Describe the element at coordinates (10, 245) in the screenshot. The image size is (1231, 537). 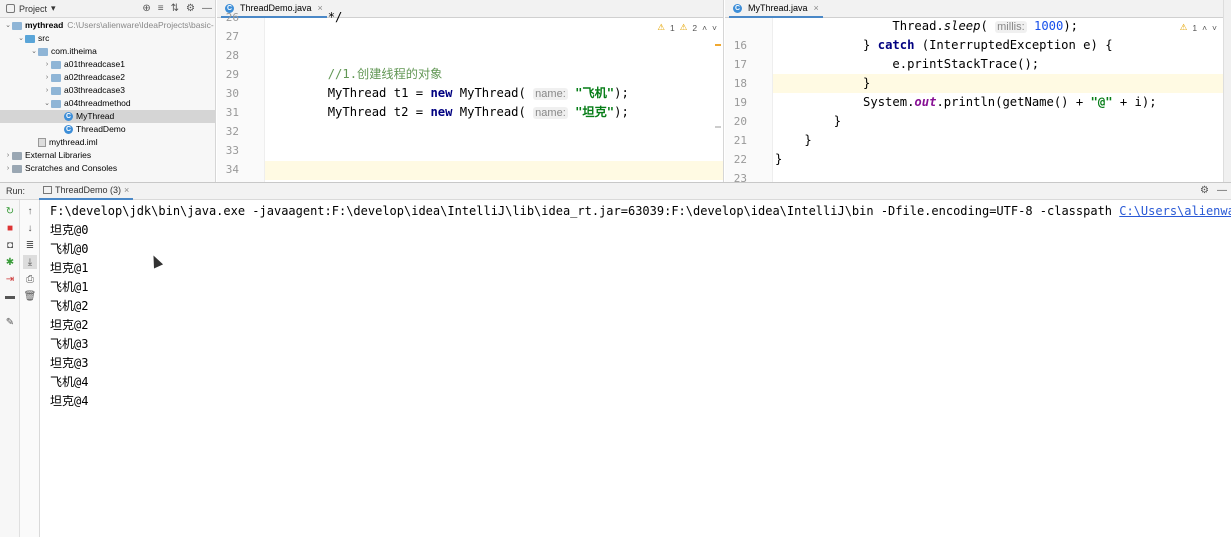
I see `camera-icon: ◘` at that location.